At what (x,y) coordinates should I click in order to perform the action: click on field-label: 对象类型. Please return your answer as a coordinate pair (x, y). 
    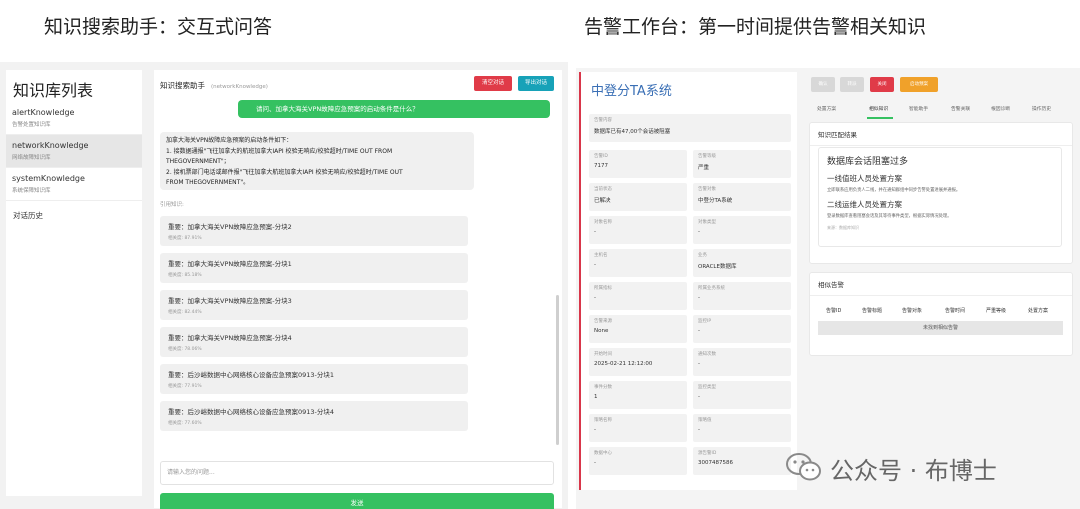
    Looking at the image, I should click on (707, 222).